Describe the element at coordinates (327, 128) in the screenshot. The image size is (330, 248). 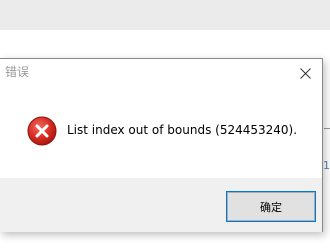
I see `background-divider` at that location.